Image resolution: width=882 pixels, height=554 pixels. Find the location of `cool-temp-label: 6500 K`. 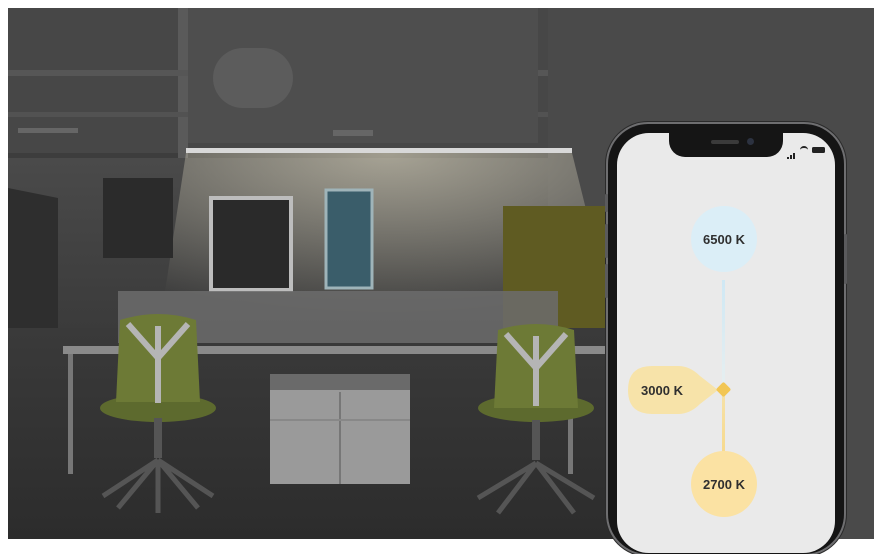

cool-temp-label: 6500 K is located at coordinates (724, 239).